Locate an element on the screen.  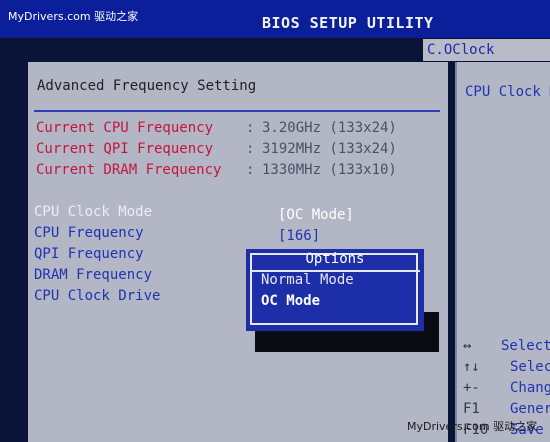
current-cpu-frequency-label: Current CPU Frequency is located at coordinates (125, 128).